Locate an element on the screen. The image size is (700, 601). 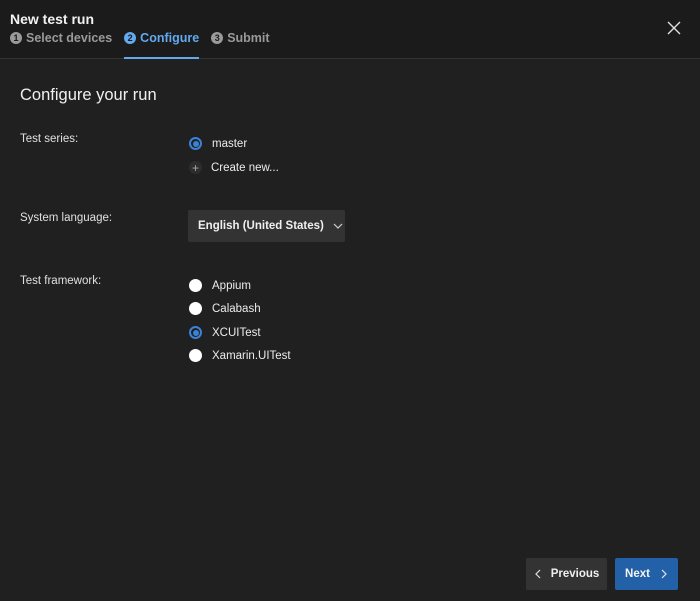
close-icon is located at coordinates (674, 28).